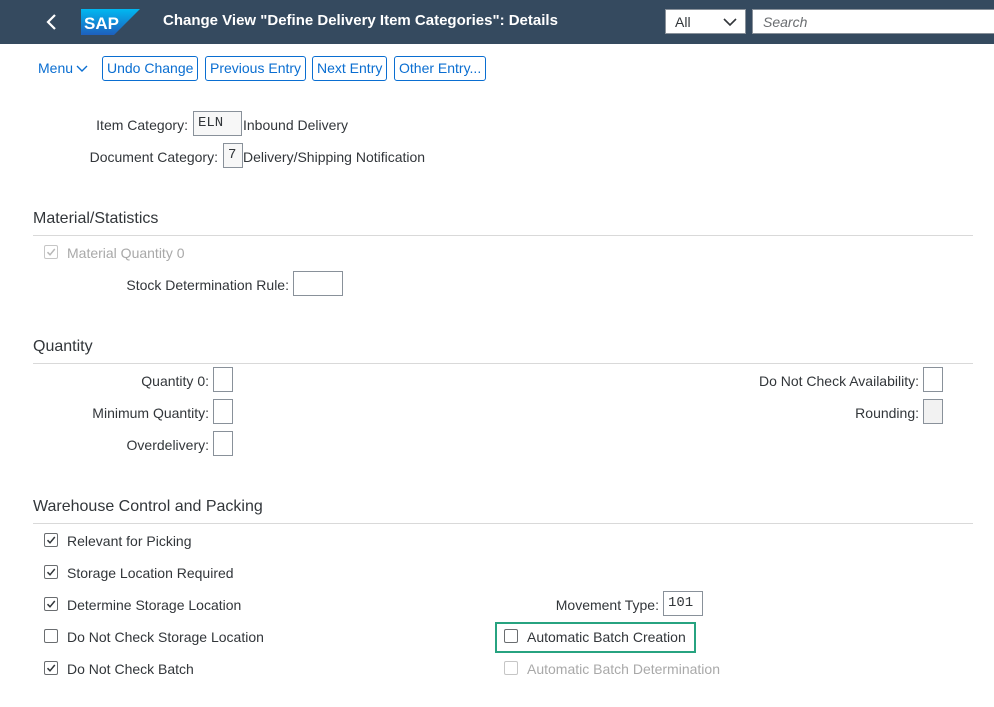 The width and height of the screenshot is (994, 707). I want to click on relevant-for-picking-checkbox, so click(51, 540).